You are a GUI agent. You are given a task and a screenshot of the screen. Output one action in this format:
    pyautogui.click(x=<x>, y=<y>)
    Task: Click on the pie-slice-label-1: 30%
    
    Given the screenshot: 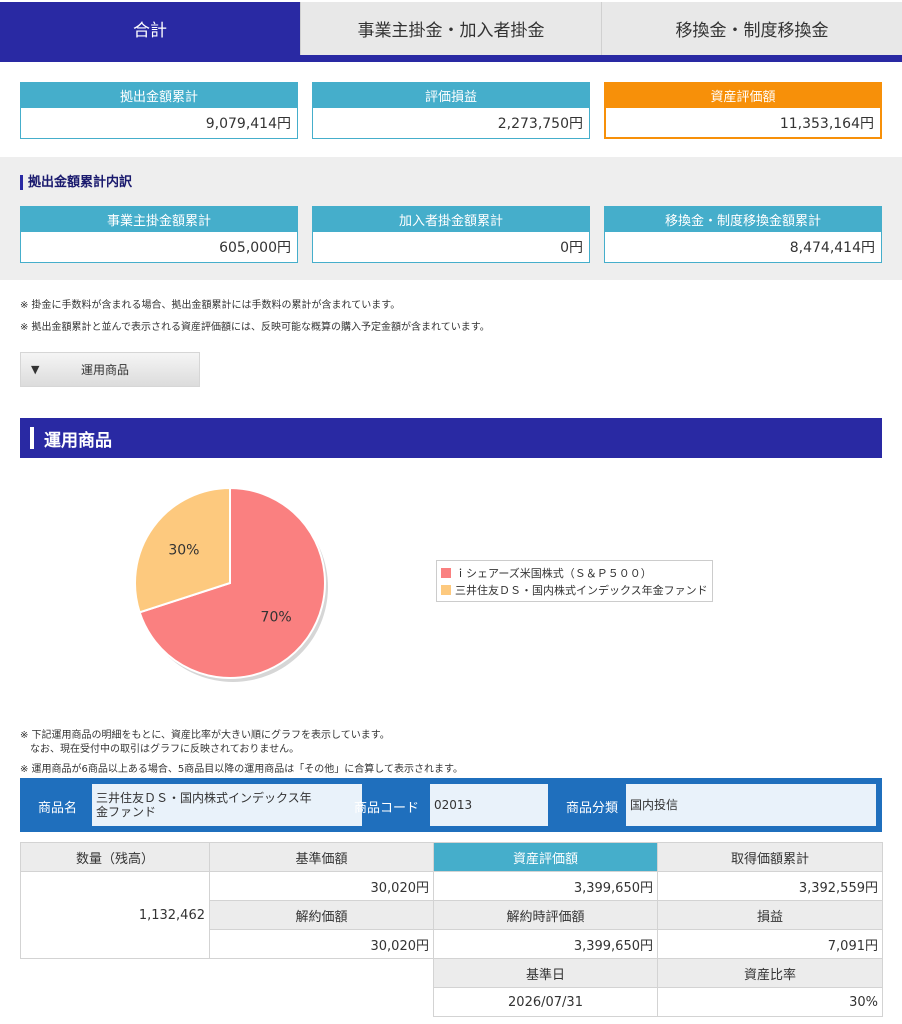 What is the action you would take?
    pyautogui.click(x=183, y=550)
    